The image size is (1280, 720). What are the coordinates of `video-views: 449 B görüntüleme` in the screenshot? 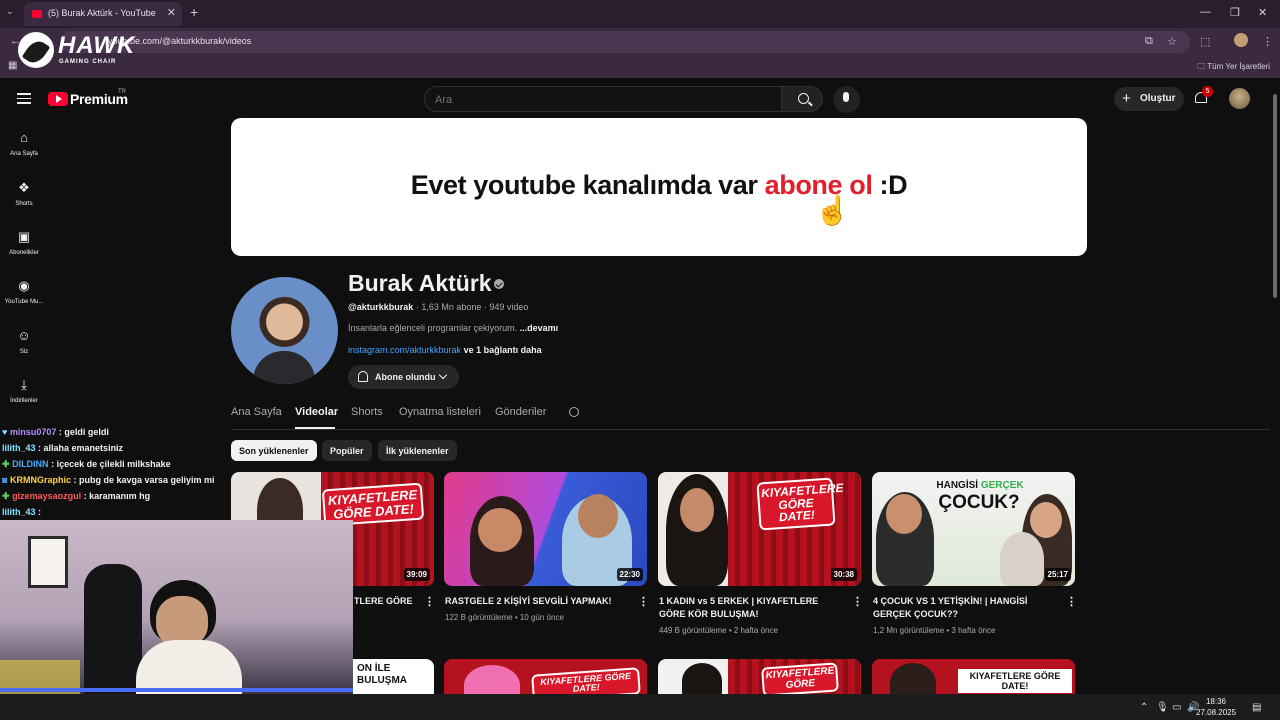 It's located at (693, 630).